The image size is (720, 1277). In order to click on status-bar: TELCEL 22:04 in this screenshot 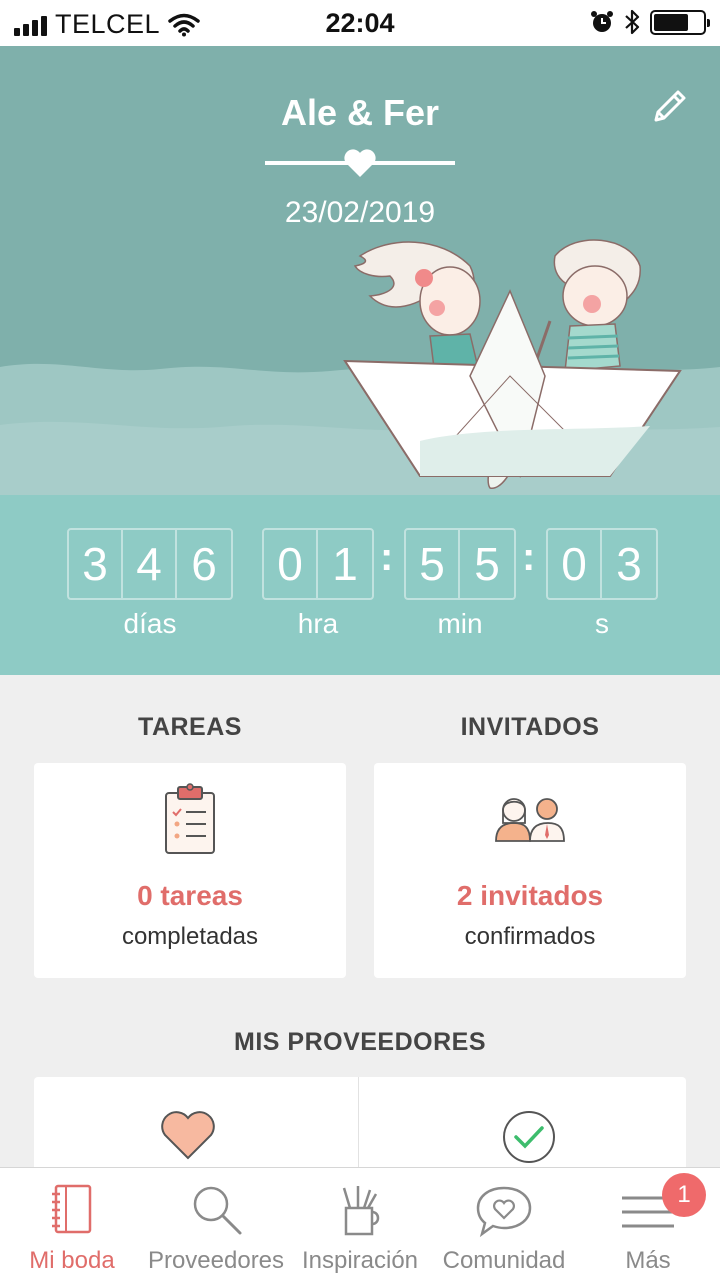, I will do `click(360, 23)`.